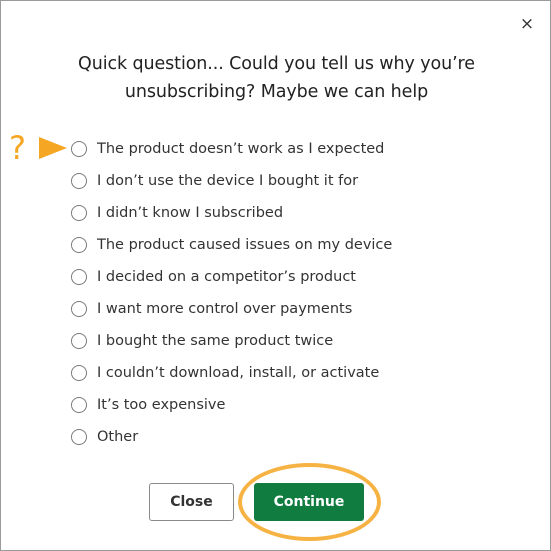  Describe the element at coordinates (245, 245) in the screenshot. I see `option-label: The product caused issues on my device` at that location.